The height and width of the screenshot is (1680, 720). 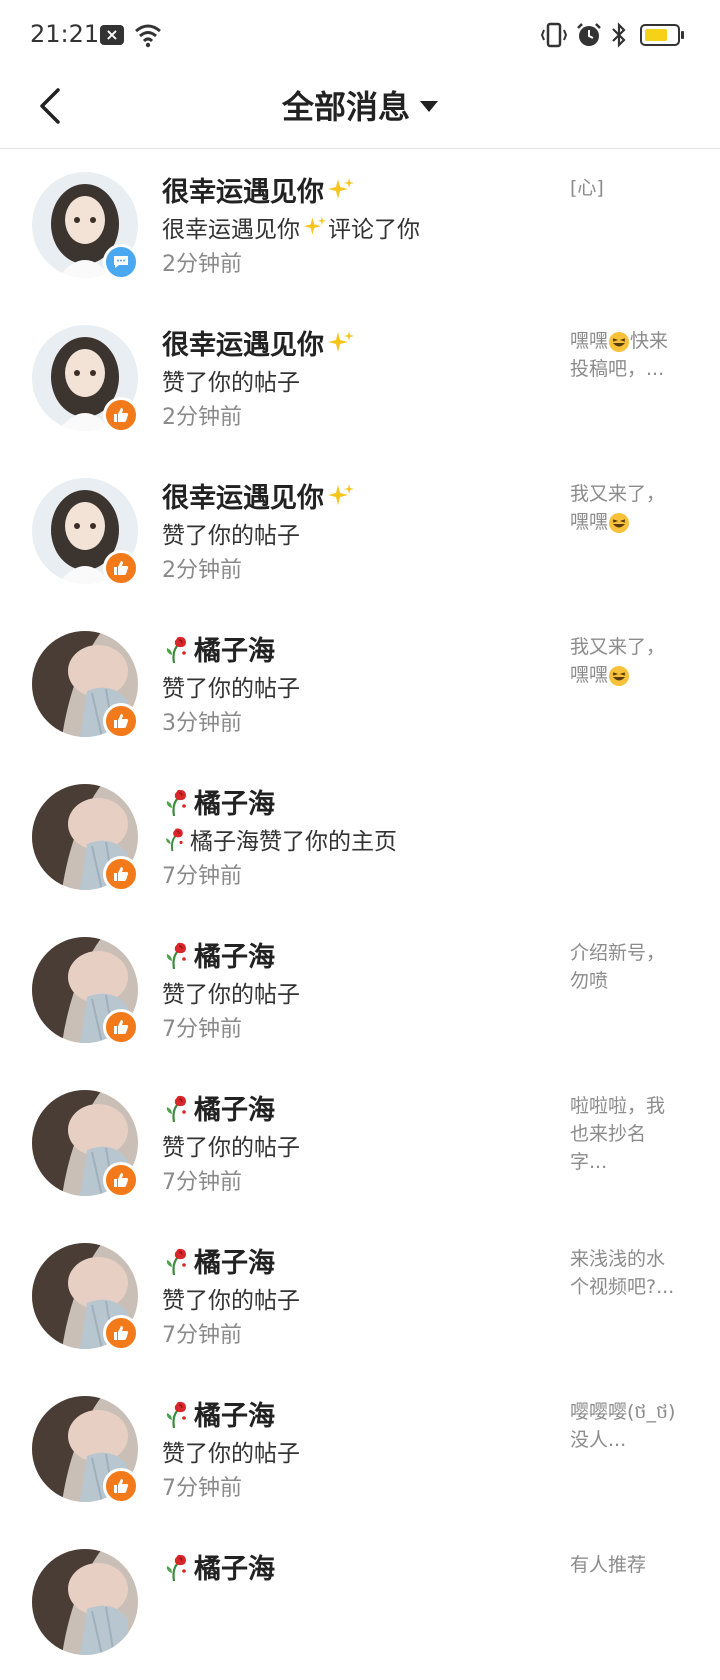 What do you see at coordinates (429, 106) in the screenshot?
I see `caret-down-icon` at bounding box center [429, 106].